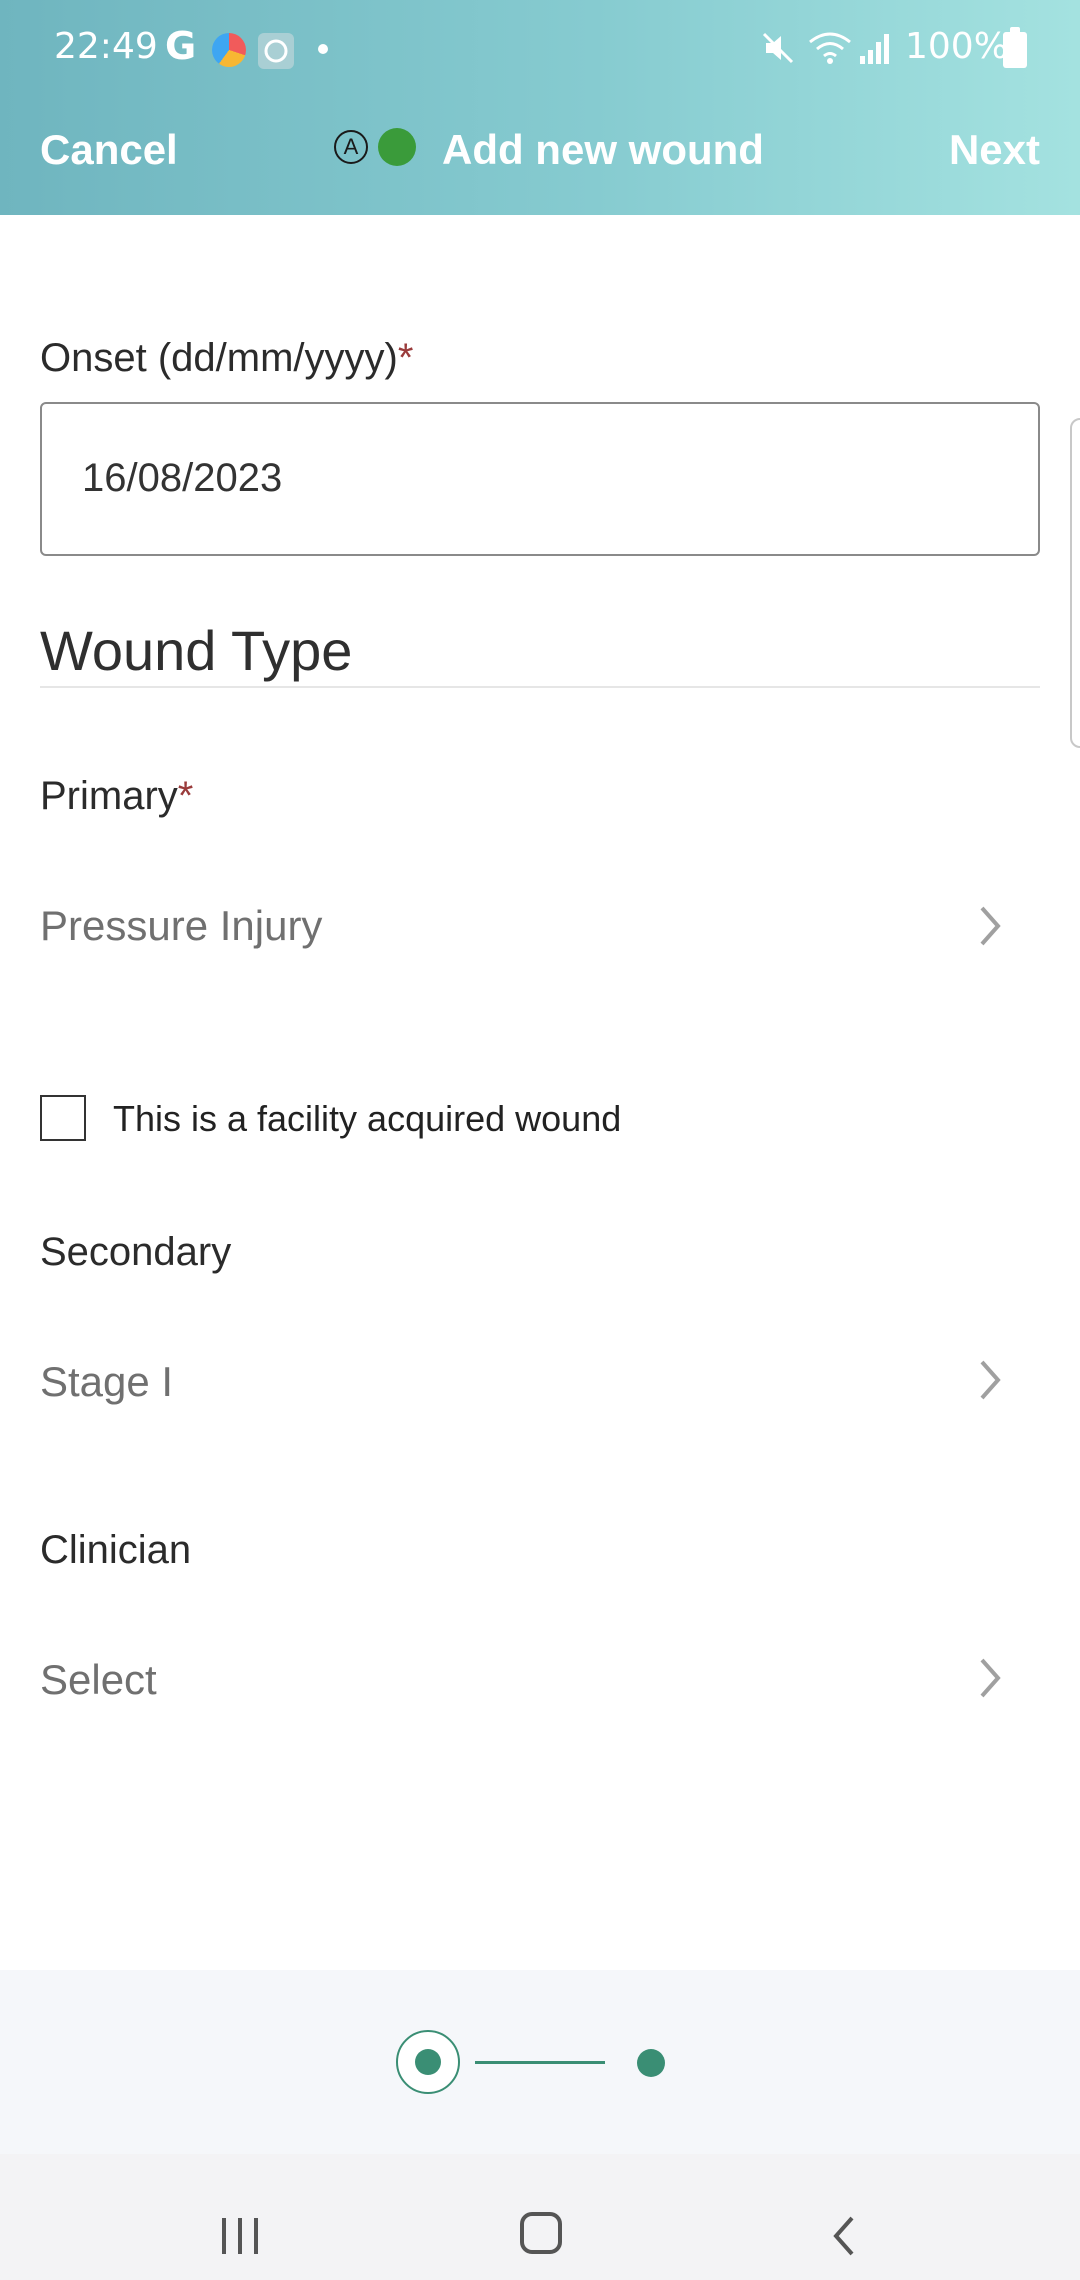 The width and height of the screenshot is (1080, 2280). Describe the element at coordinates (182, 478) in the screenshot. I see `onset-date-value: 16/08/2023` at that location.